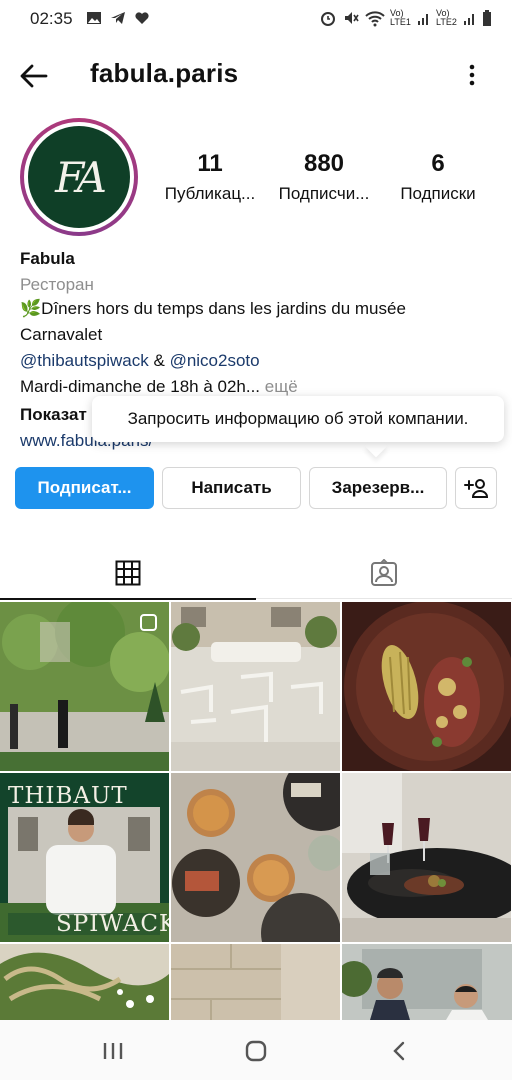 The image size is (512, 1080). What do you see at coordinates (164, 73) in the screenshot?
I see `profile-username: fabula.paris` at bounding box center [164, 73].